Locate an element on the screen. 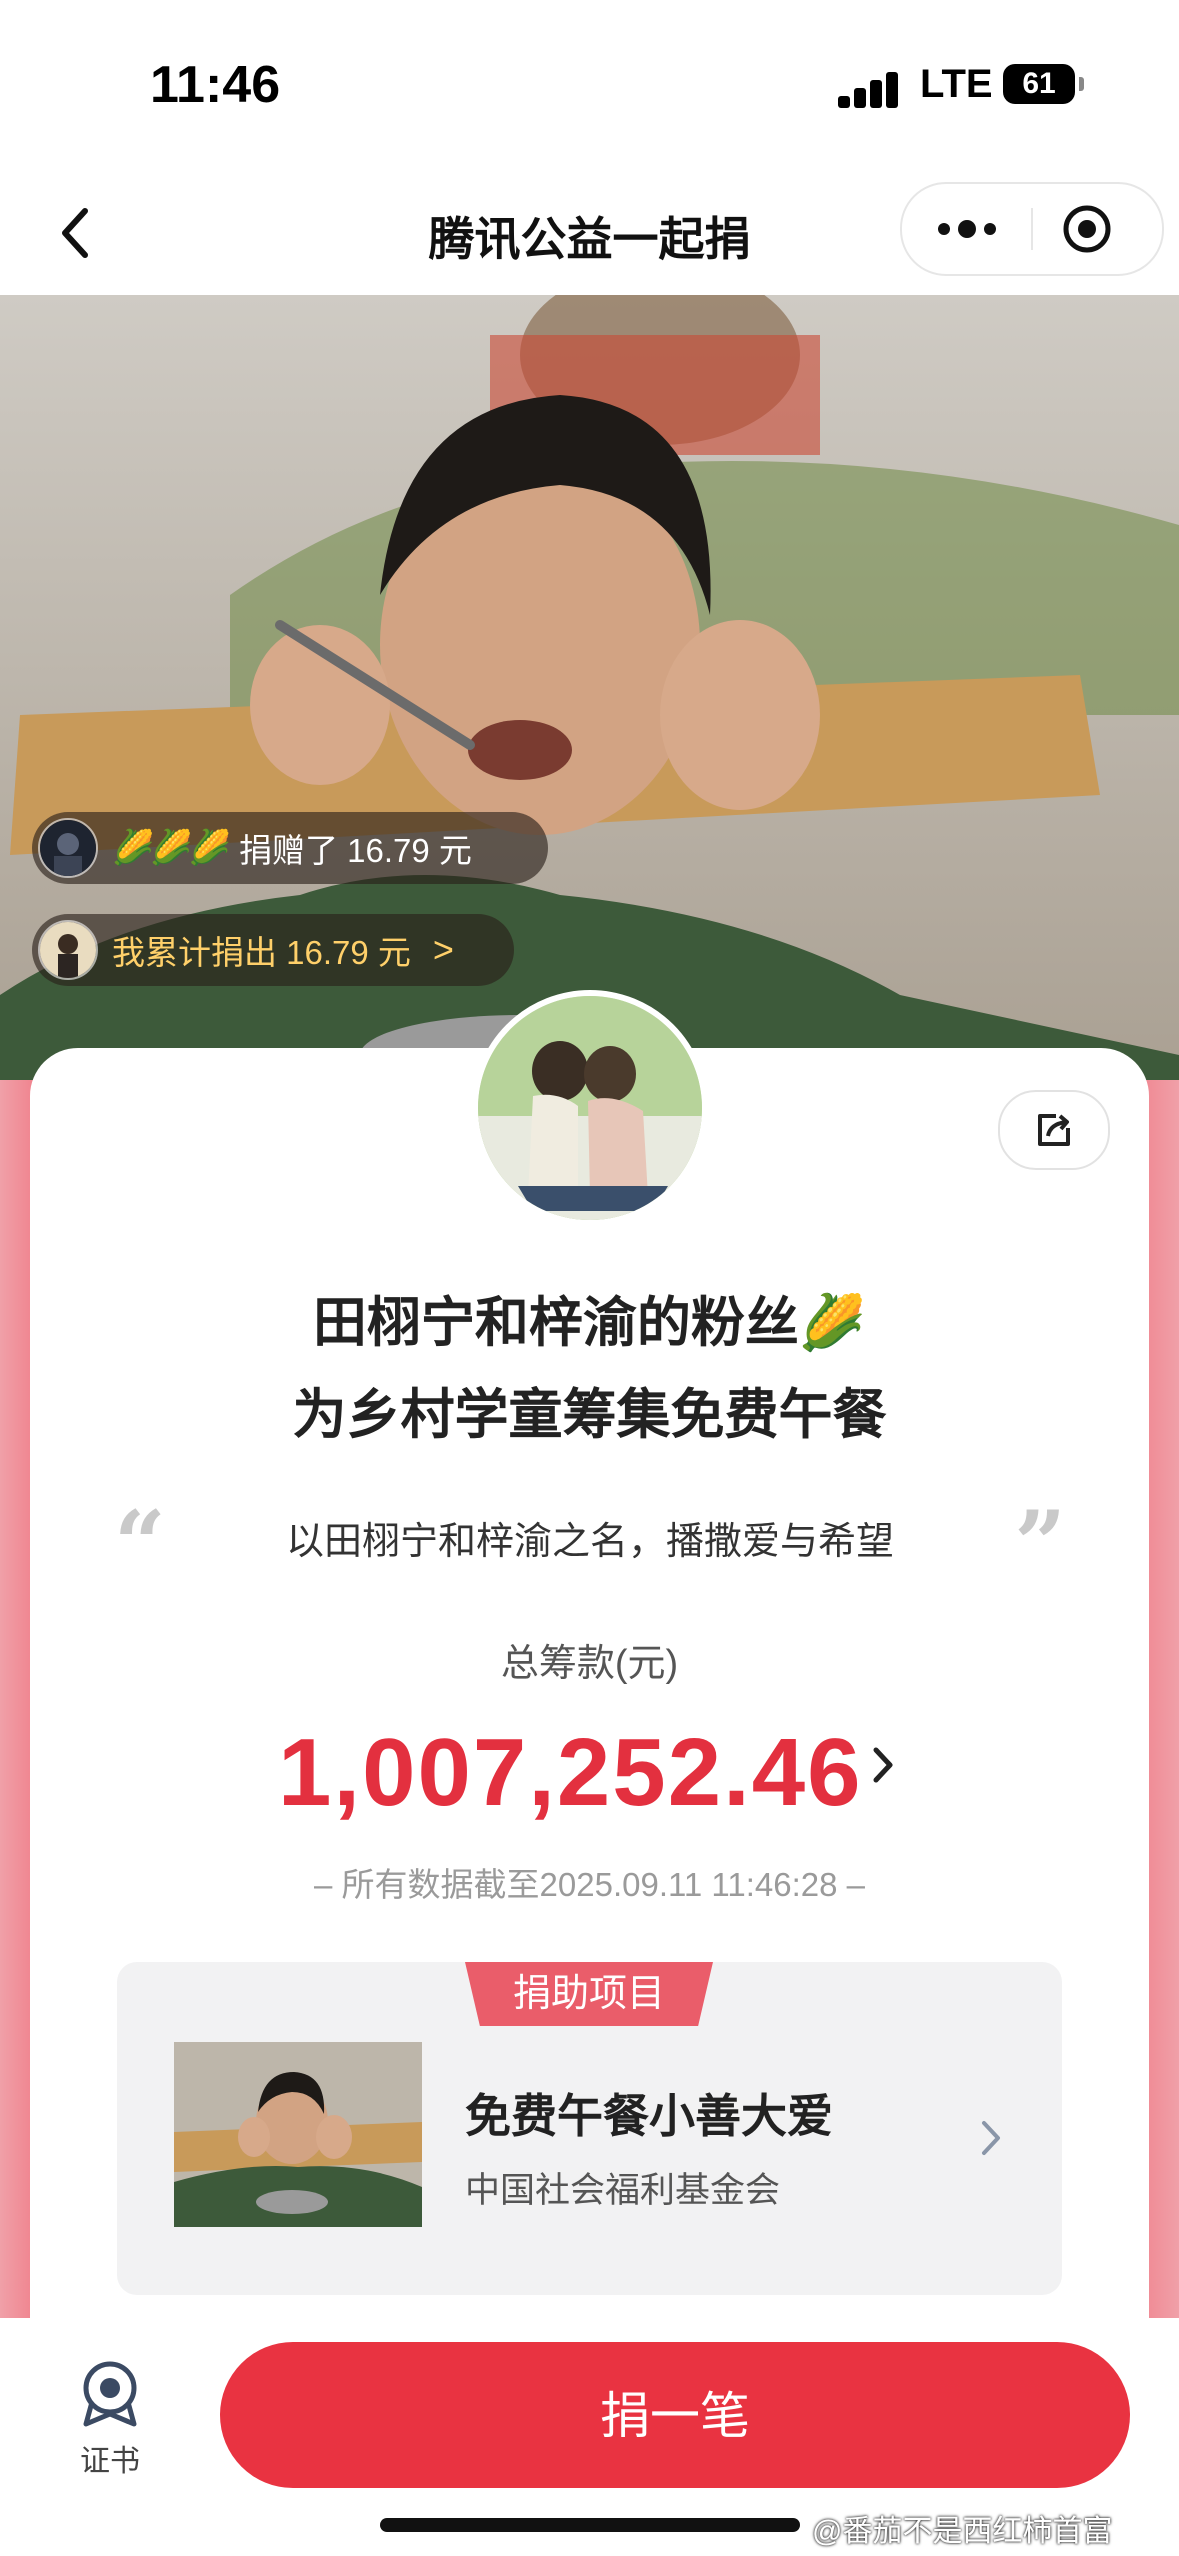 The image size is (1179, 2556). certificate-button: 证书 is located at coordinates (110, 2418).